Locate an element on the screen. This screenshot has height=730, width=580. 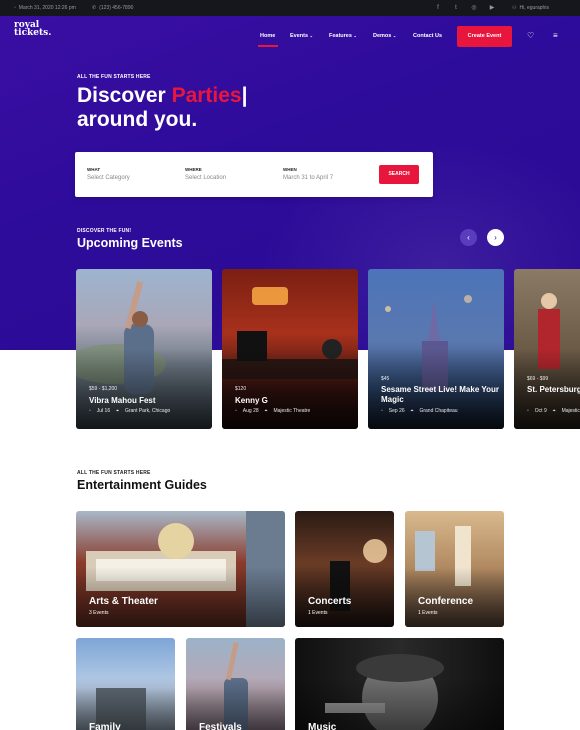
nav-demos: Demos ⌄ is located at coordinates (384, 36).